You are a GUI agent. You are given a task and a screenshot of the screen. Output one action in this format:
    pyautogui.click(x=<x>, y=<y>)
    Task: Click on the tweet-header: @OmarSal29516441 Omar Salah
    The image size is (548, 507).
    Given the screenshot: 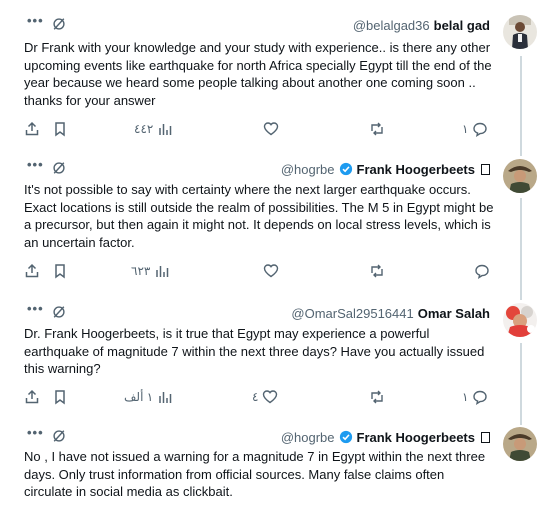 What is the action you would take?
    pyautogui.click(x=390, y=313)
    